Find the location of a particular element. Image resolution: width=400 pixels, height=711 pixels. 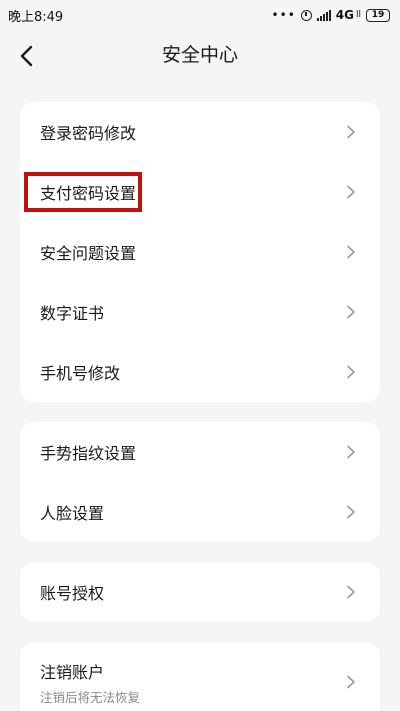

menu-item-login-password: 登录密码修改 is located at coordinates (200, 132).